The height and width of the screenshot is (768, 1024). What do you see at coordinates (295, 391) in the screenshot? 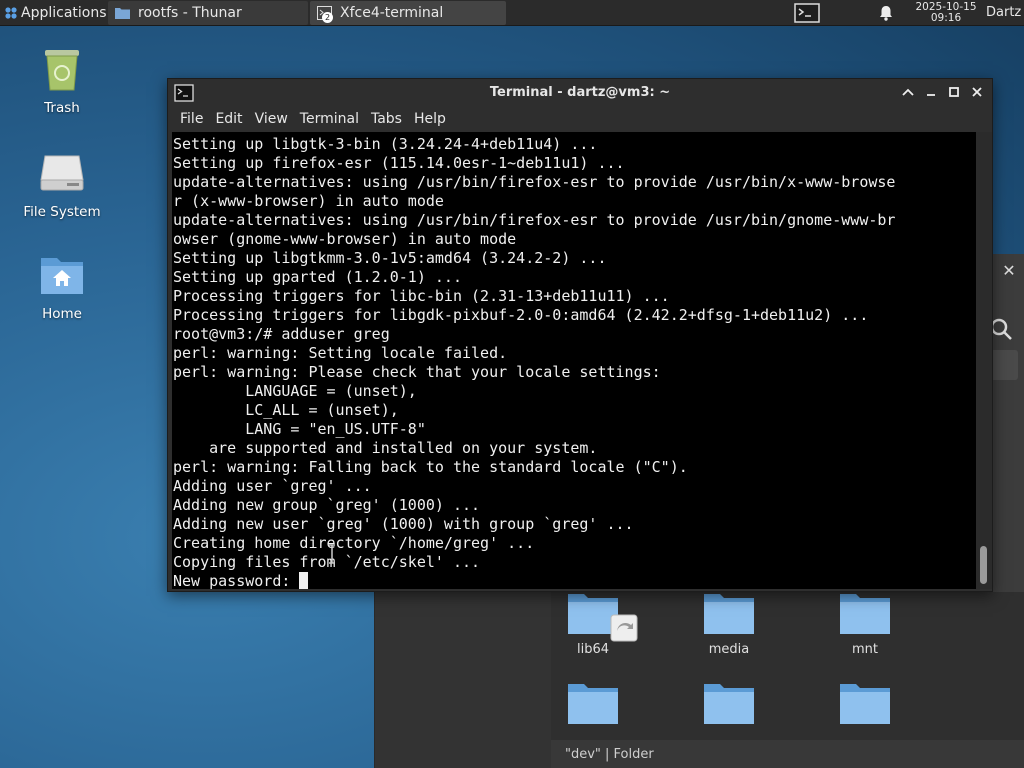
I see `terminal-line: LANGUAGE = (unset),` at bounding box center [295, 391].